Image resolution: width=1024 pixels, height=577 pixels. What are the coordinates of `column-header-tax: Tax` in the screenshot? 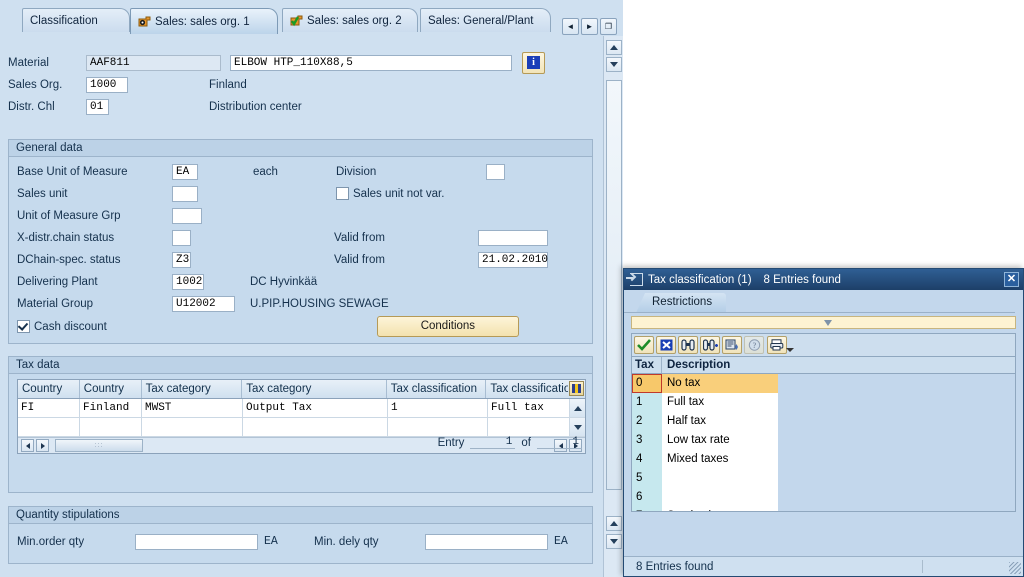 It's located at (647, 365).